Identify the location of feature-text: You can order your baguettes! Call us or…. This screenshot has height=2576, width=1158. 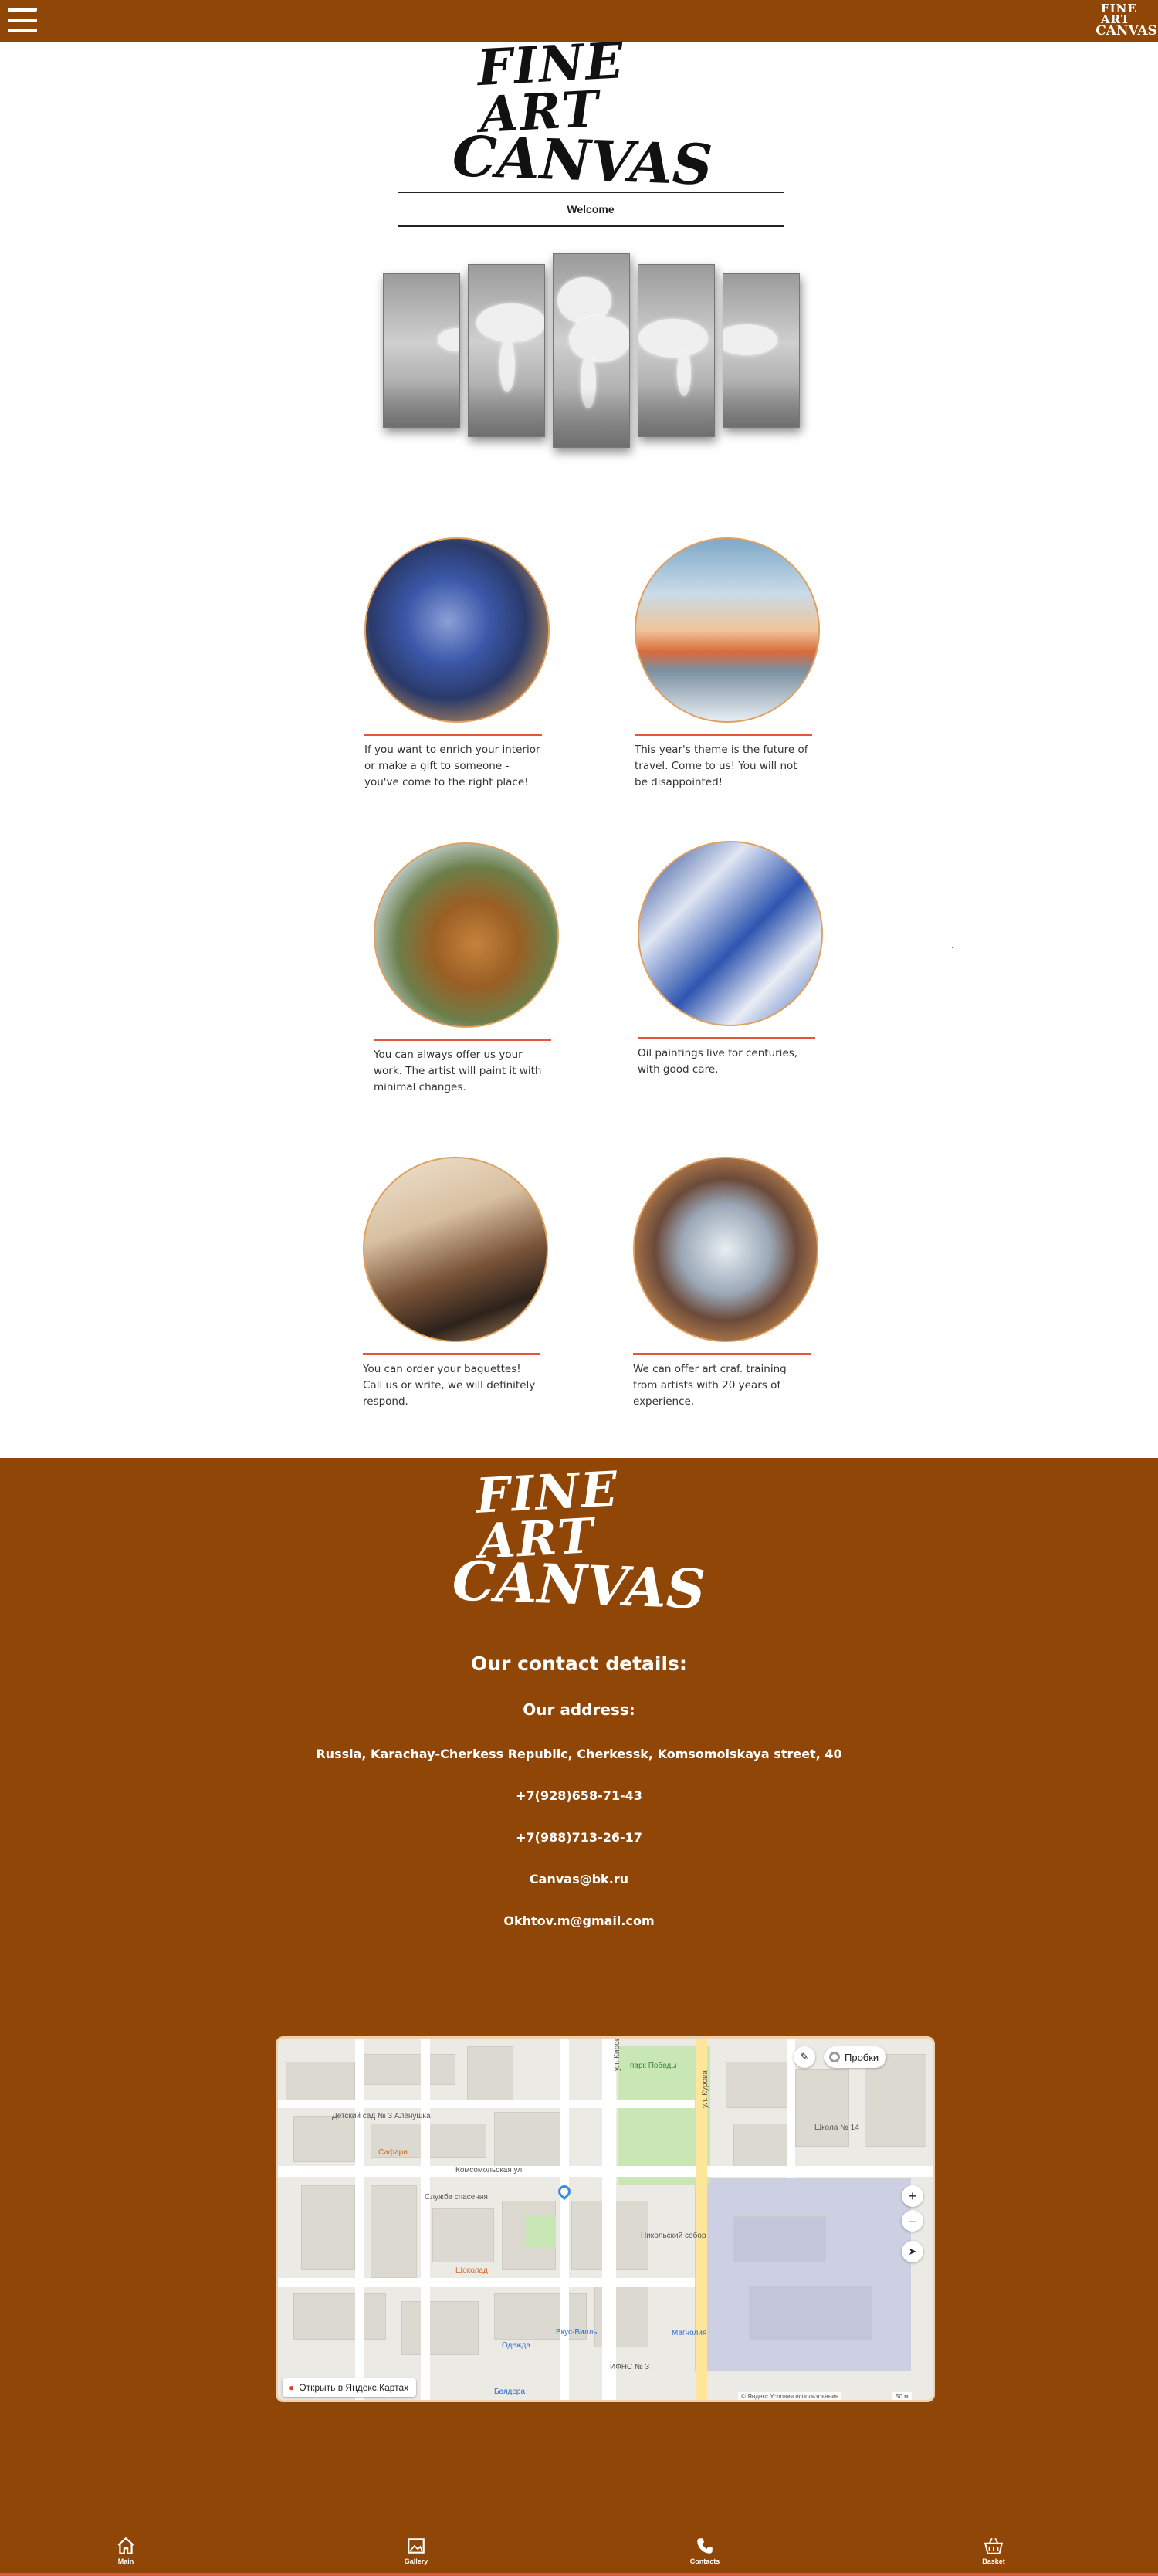
(449, 1385).